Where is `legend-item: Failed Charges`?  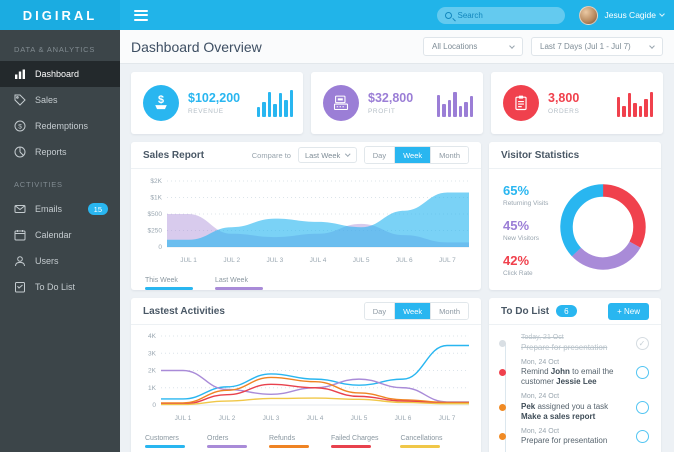
legend-item: Failed Charges is located at coordinates (354, 441).